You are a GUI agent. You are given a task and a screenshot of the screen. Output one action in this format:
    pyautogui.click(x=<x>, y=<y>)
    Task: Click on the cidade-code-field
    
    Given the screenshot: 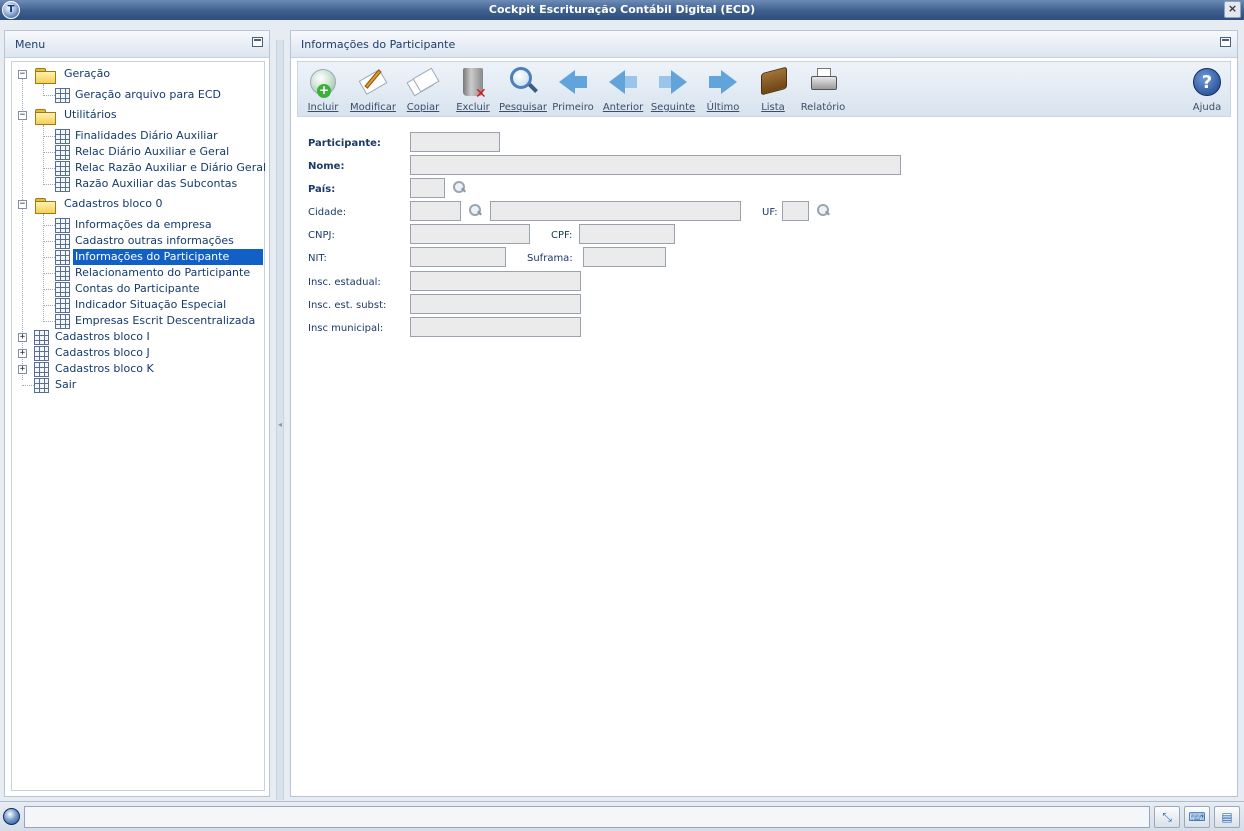 What is the action you would take?
    pyautogui.click(x=435, y=211)
    